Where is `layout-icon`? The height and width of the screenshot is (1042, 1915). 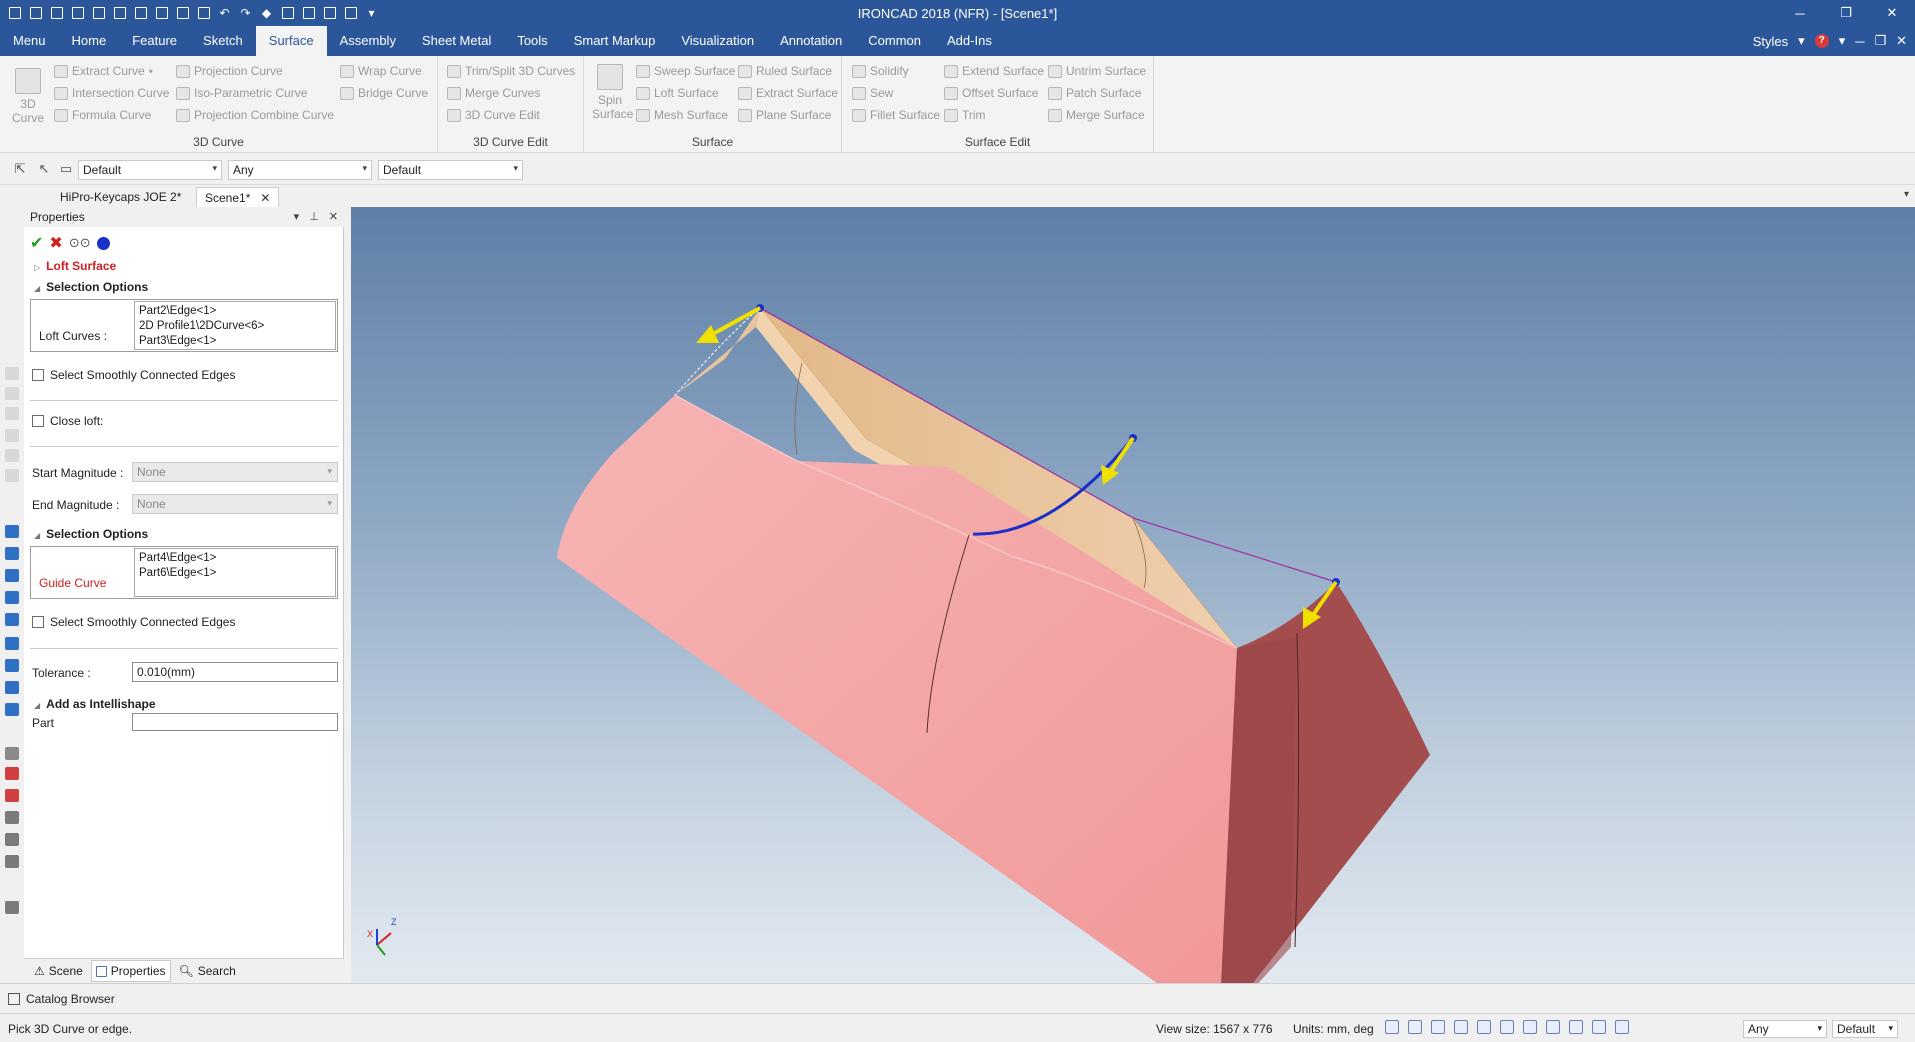
layout-icon is located at coordinates (350, 13).